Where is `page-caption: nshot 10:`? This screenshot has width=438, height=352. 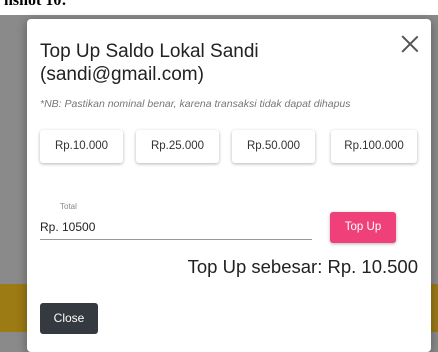 page-caption: nshot 10: is located at coordinates (219, 7).